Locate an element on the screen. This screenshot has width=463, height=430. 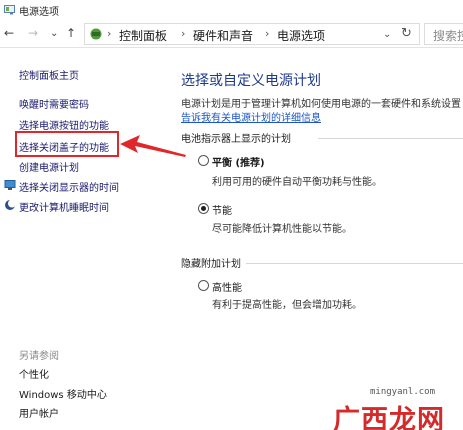
annotation-highlight-box is located at coordinates (67, 144).